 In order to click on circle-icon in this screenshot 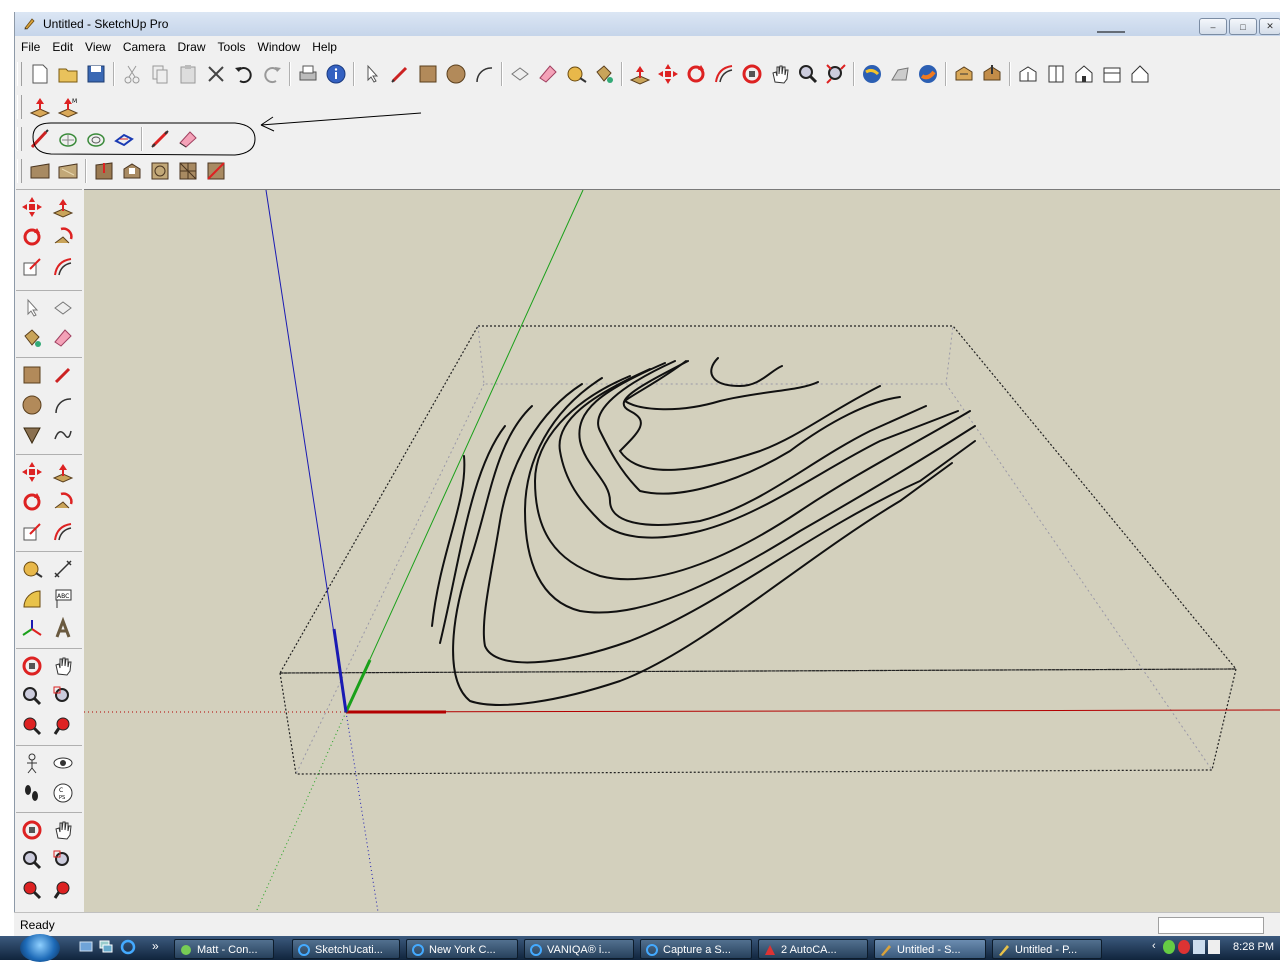, I will do `click(456, 74)`.